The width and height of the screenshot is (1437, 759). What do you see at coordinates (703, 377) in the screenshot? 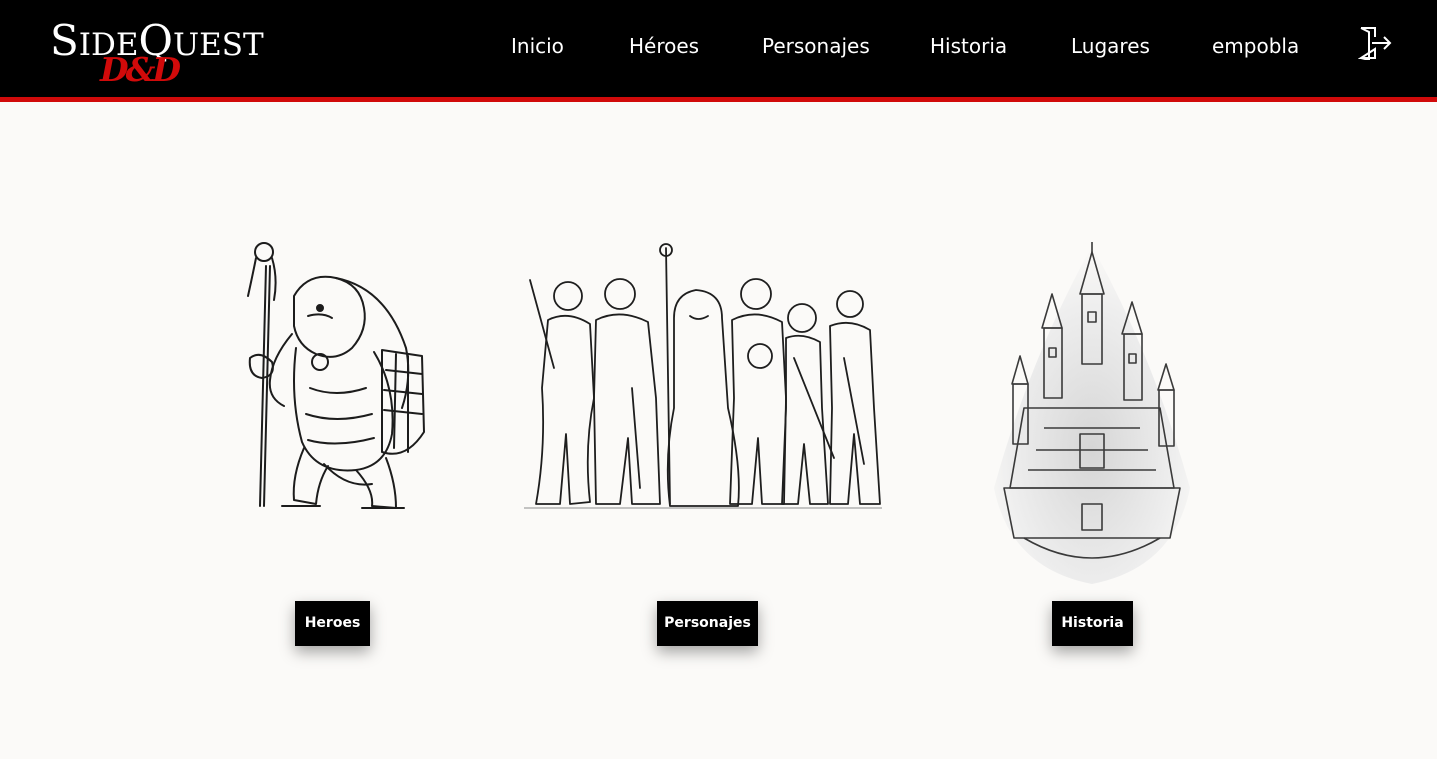
I see `party-sketch-image` at bounding box center [703, 377].